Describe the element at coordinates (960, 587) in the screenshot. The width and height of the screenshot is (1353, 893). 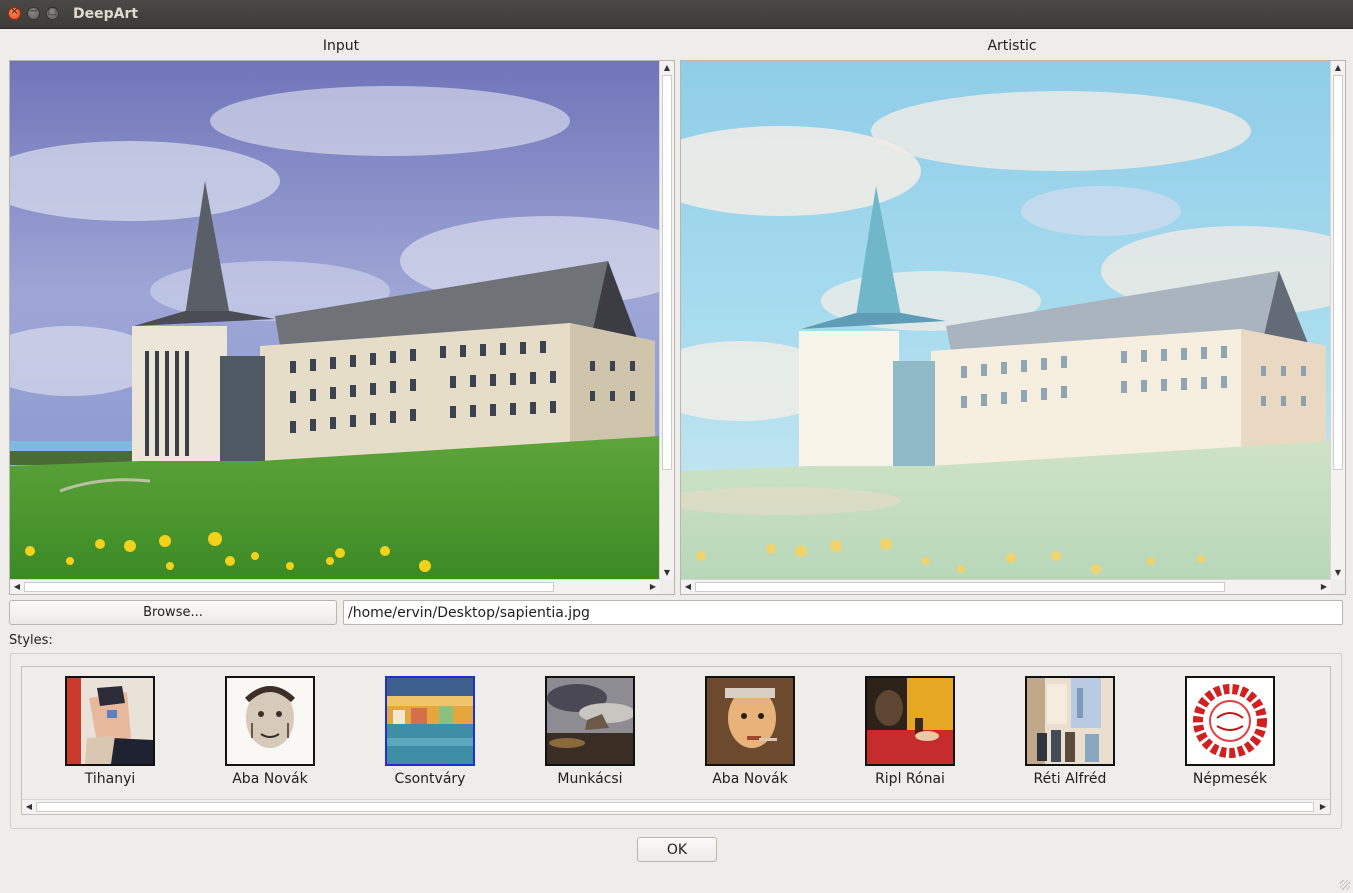
I see `artistic-hscroll-thumb` at that location.